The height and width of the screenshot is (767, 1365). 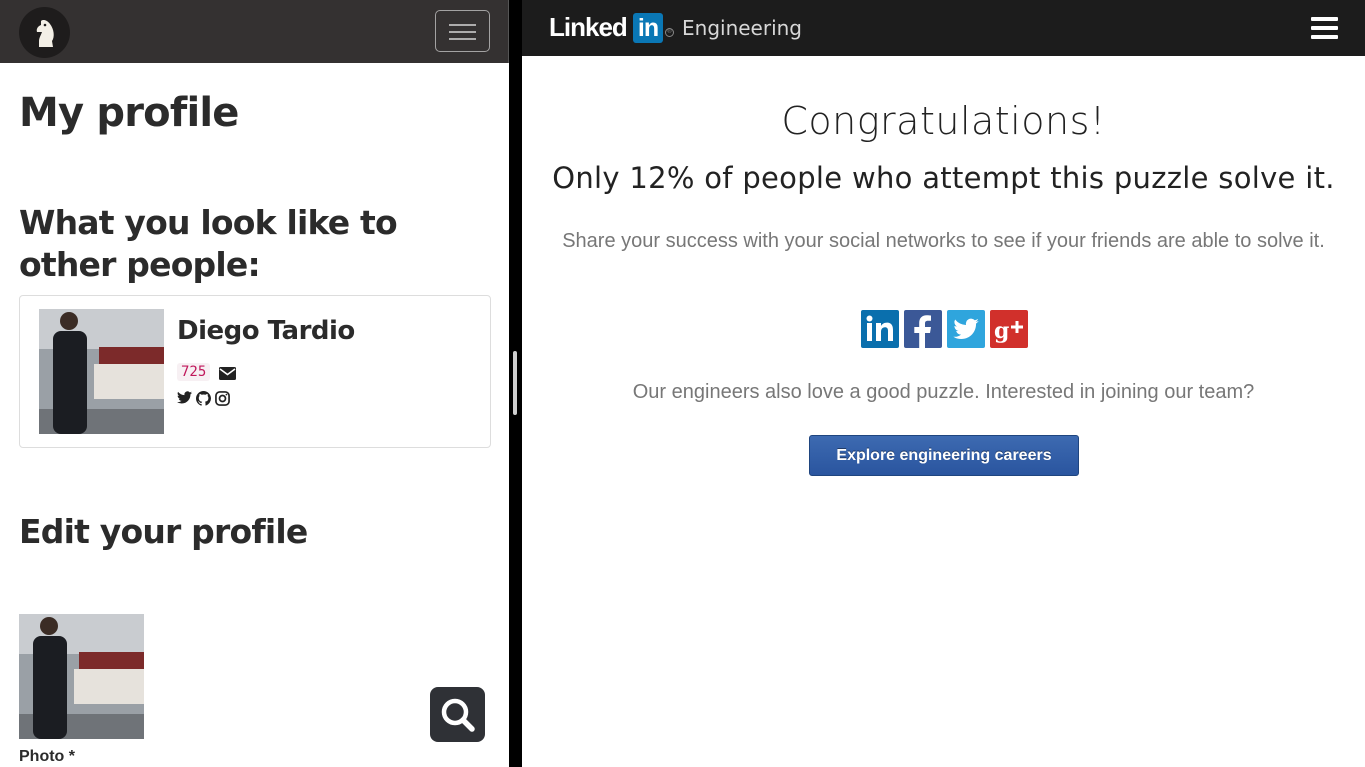 What do you see at coordinates (254, 31) in the screenshot?
I see `navbar` at bounding box center [254, 31].